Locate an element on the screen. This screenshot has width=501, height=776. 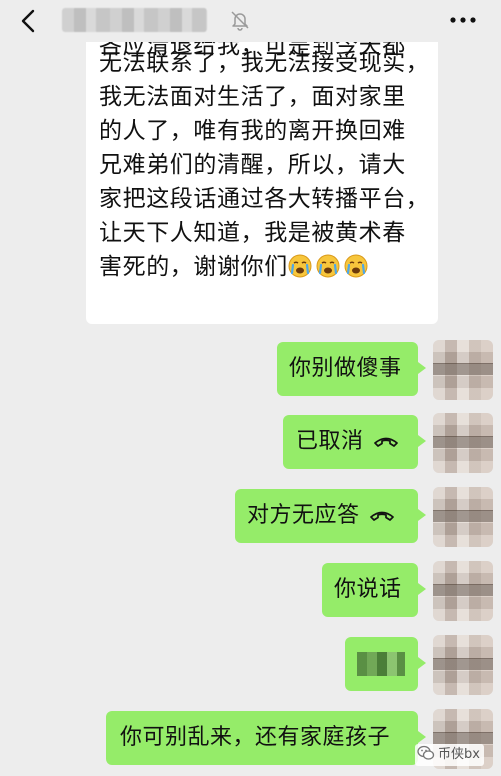
call-status-text: 已取消 is located at coordinates (330, 441).